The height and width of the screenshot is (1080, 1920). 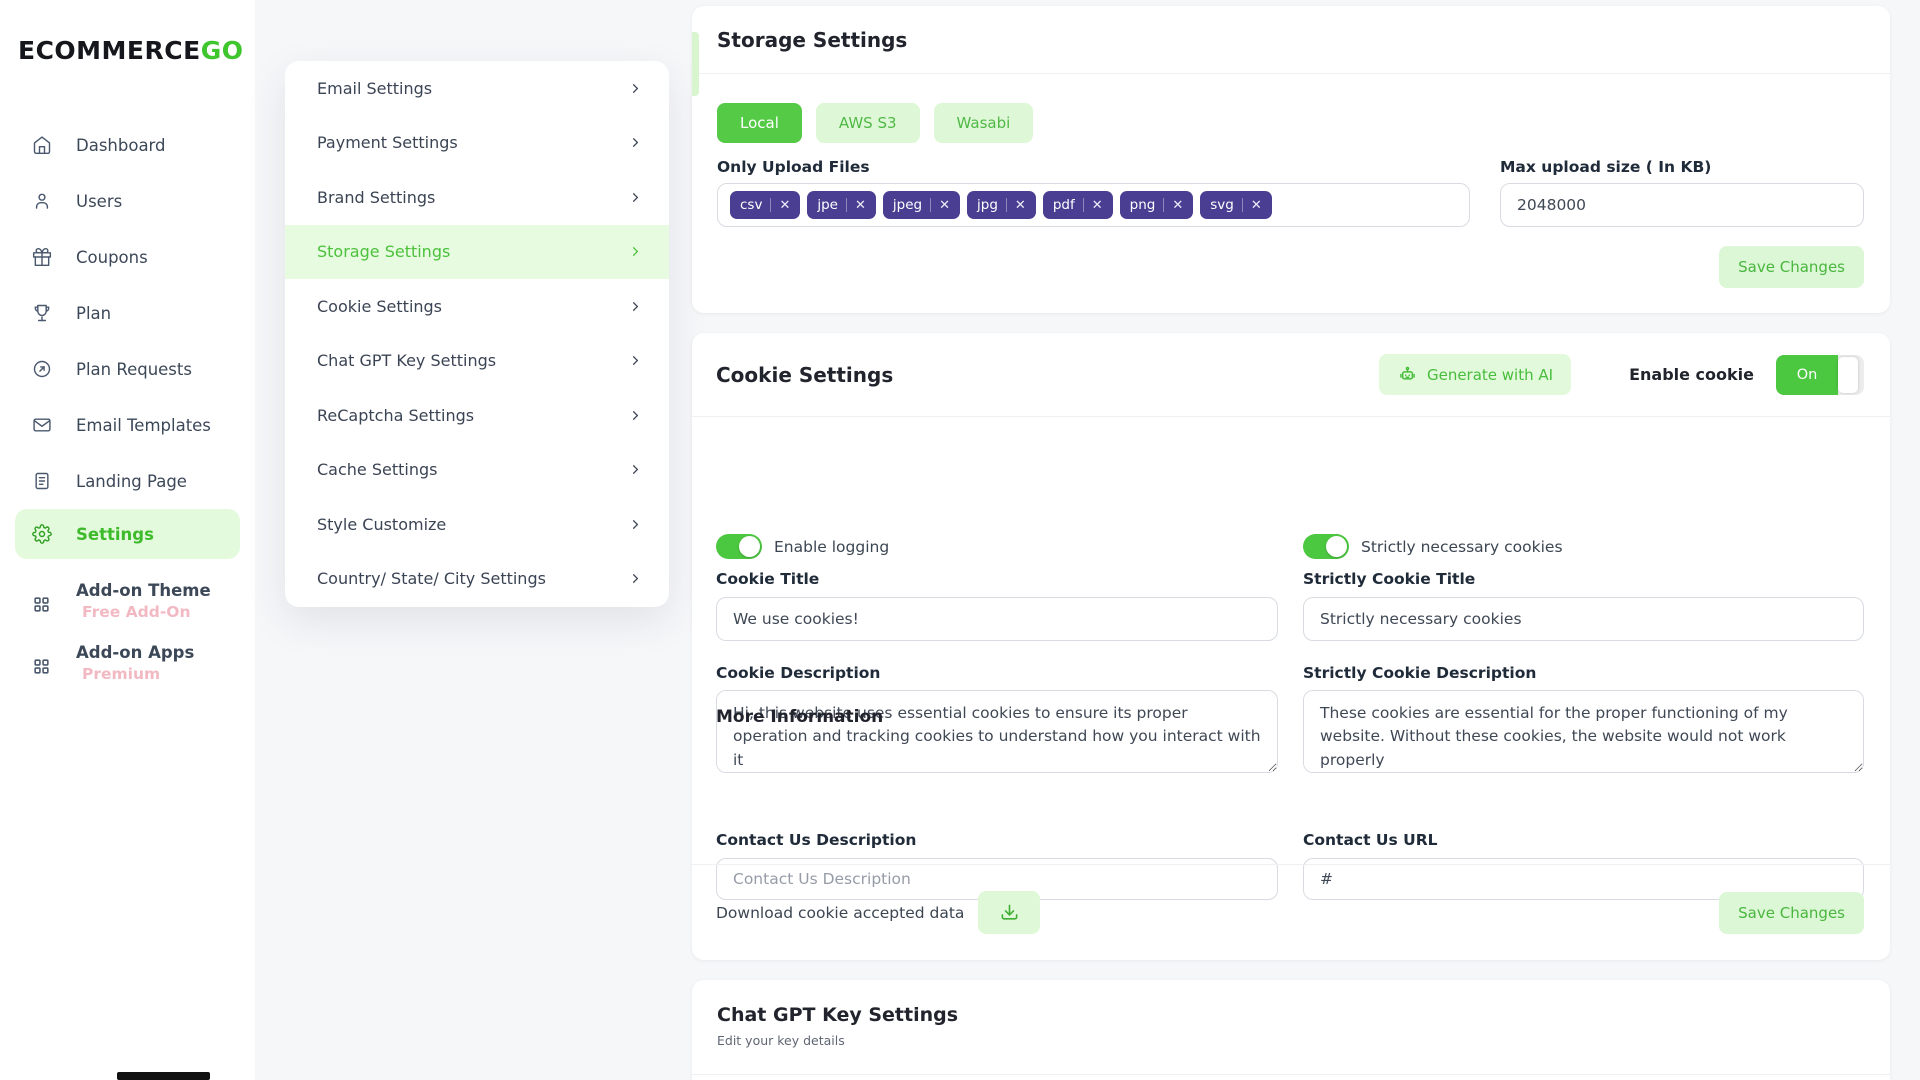 I want to click on submenu-item-email-settings: Email Settings, so click(x=477, y=88).